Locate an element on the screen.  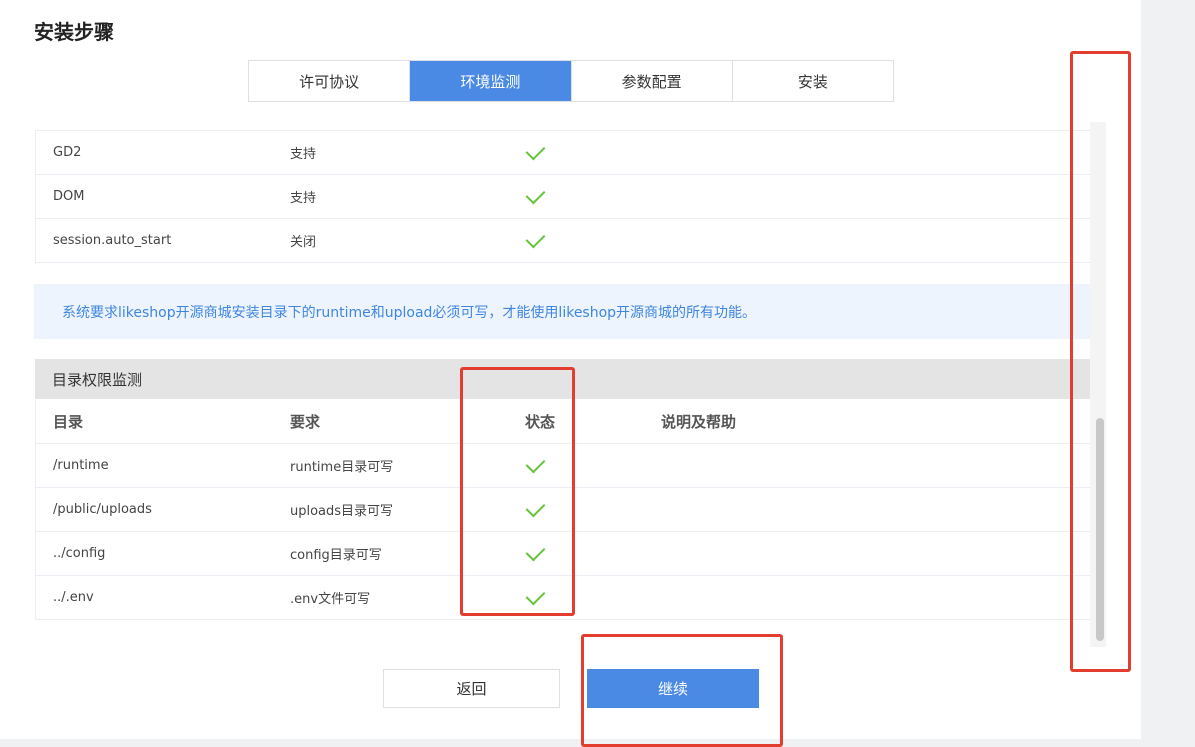
table-row: ../config config目录可写 is located at coordinates (563, 554).